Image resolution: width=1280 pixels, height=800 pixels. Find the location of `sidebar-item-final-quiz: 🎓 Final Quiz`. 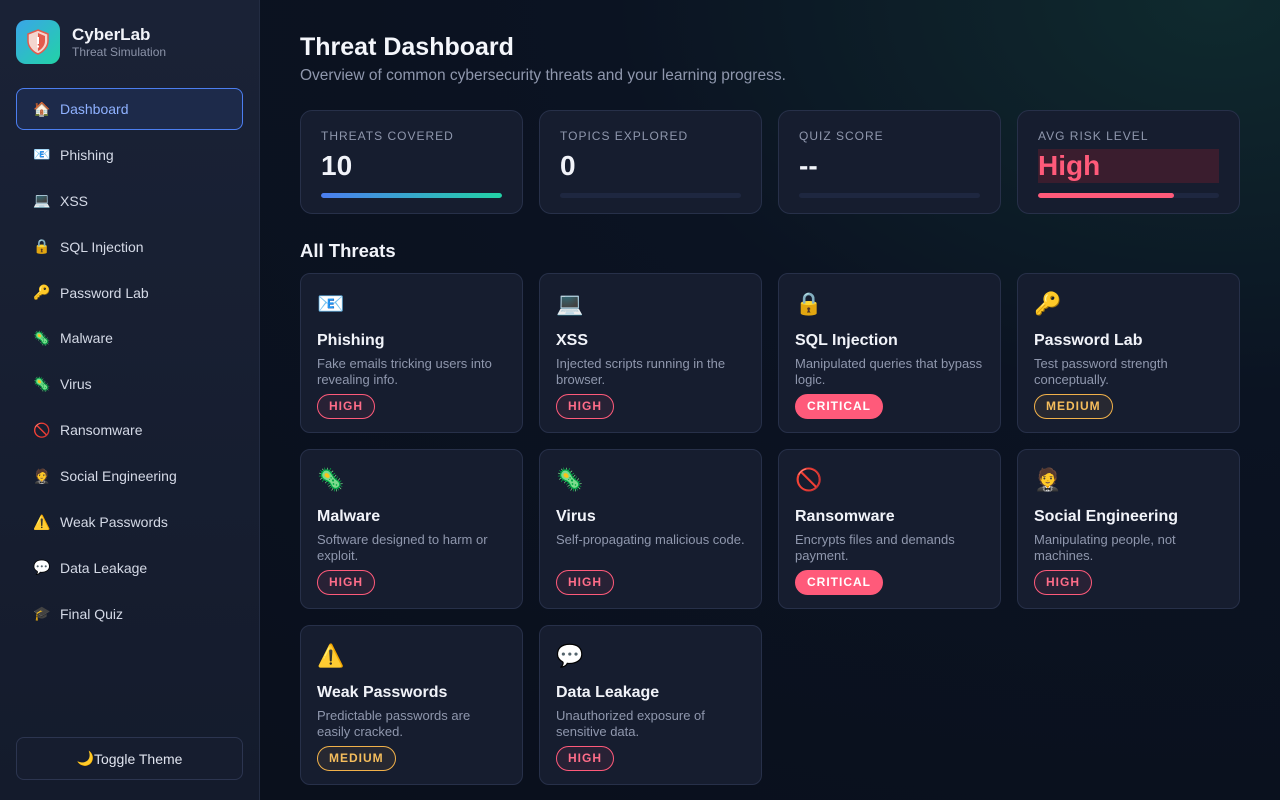

sidebar-item-final-quiz: 🎓 Final Quiz is located at coordinates (129, 614).